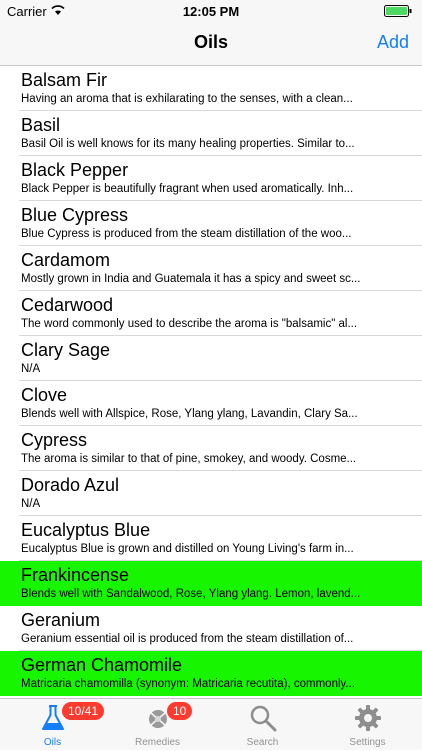 This screenshot has height=751, width=422. I want to click on tab-remedies: 10 Remedies, so click(157, 725).